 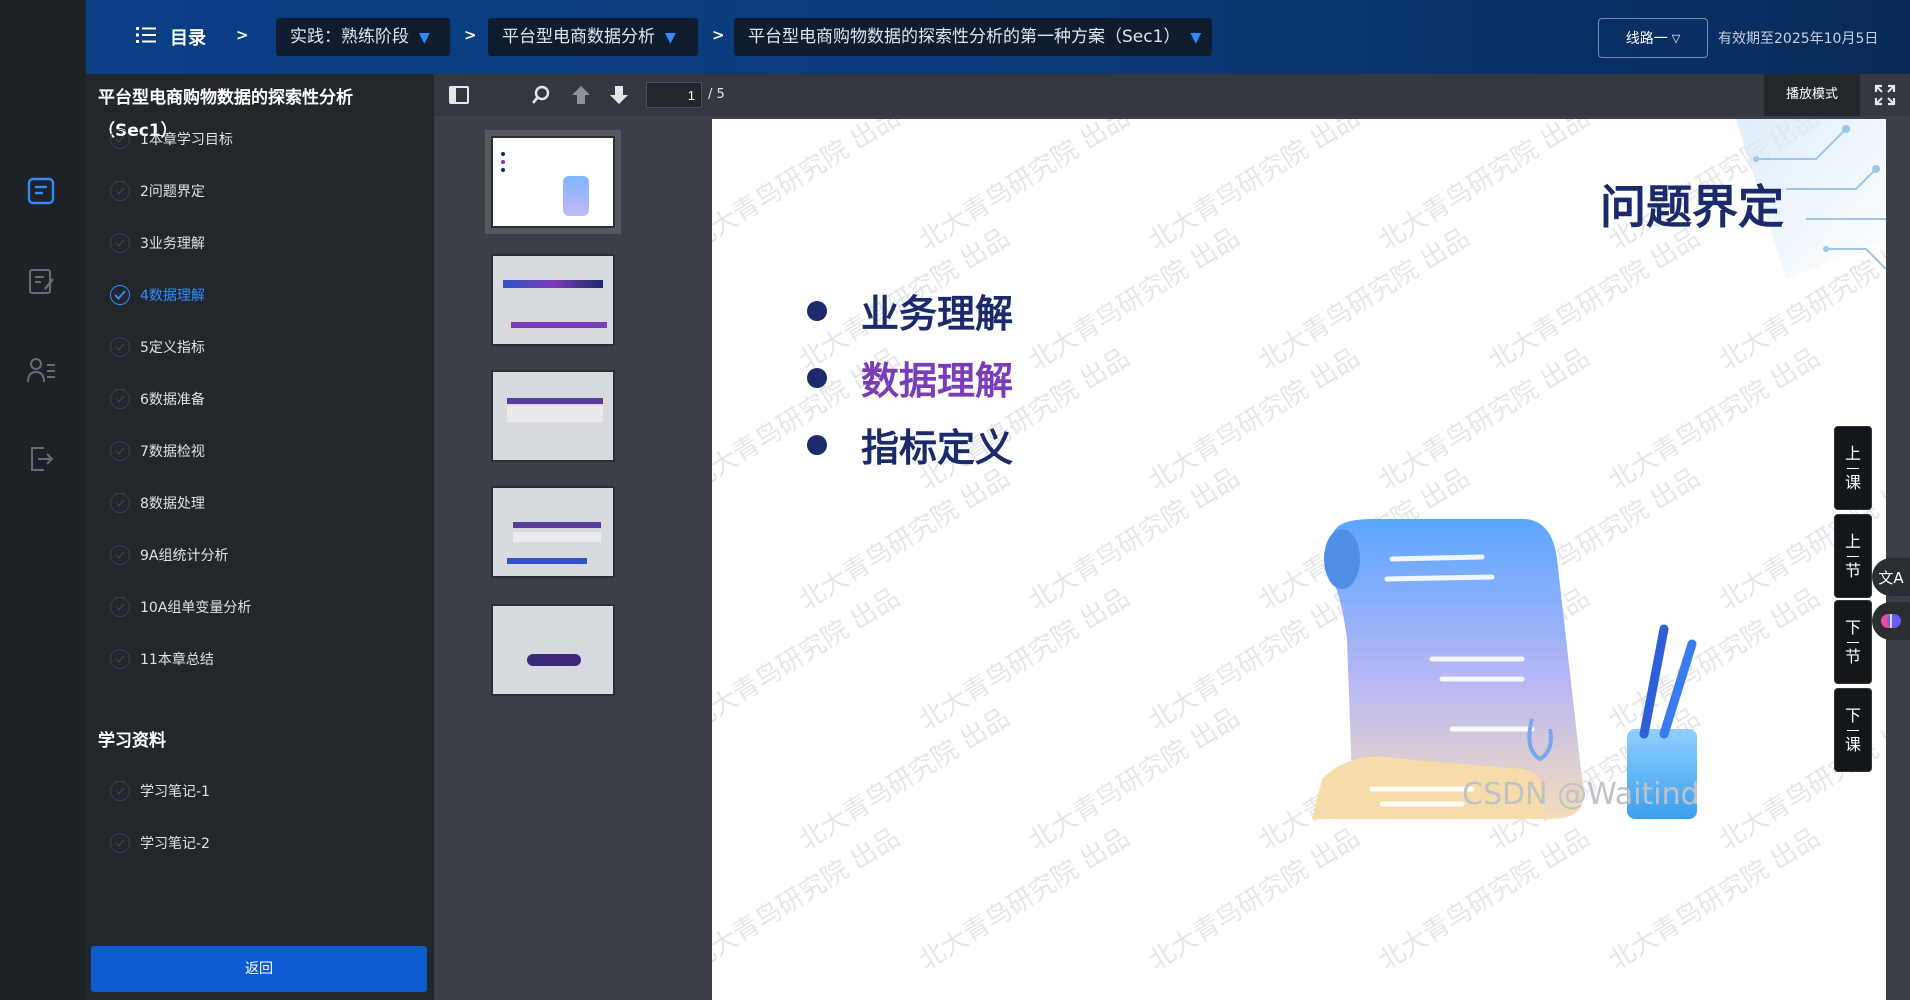 I want to click on crumb-course: 平台型电商数据分析 ▼, so click(x=593, y=37).